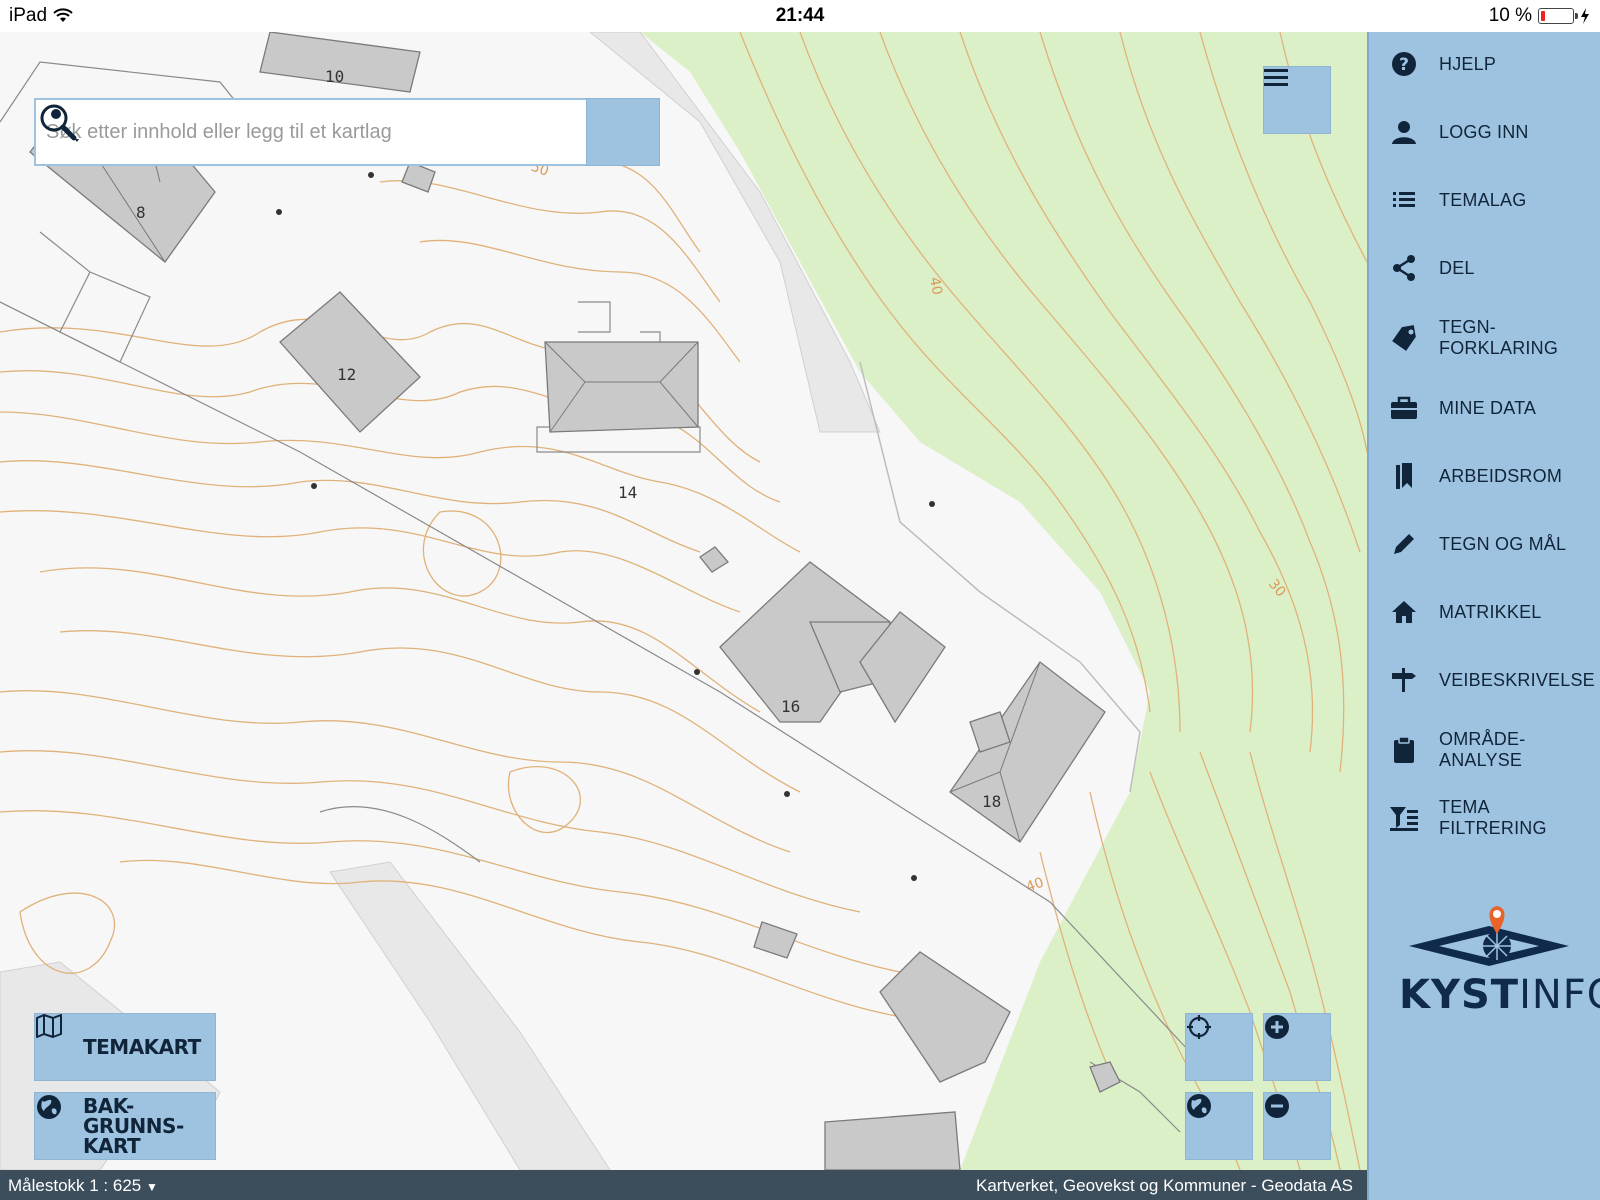 Image resolution: width=1600 pixels, height=1200 pixels. I want to click on search-bar, so click(347, 132).